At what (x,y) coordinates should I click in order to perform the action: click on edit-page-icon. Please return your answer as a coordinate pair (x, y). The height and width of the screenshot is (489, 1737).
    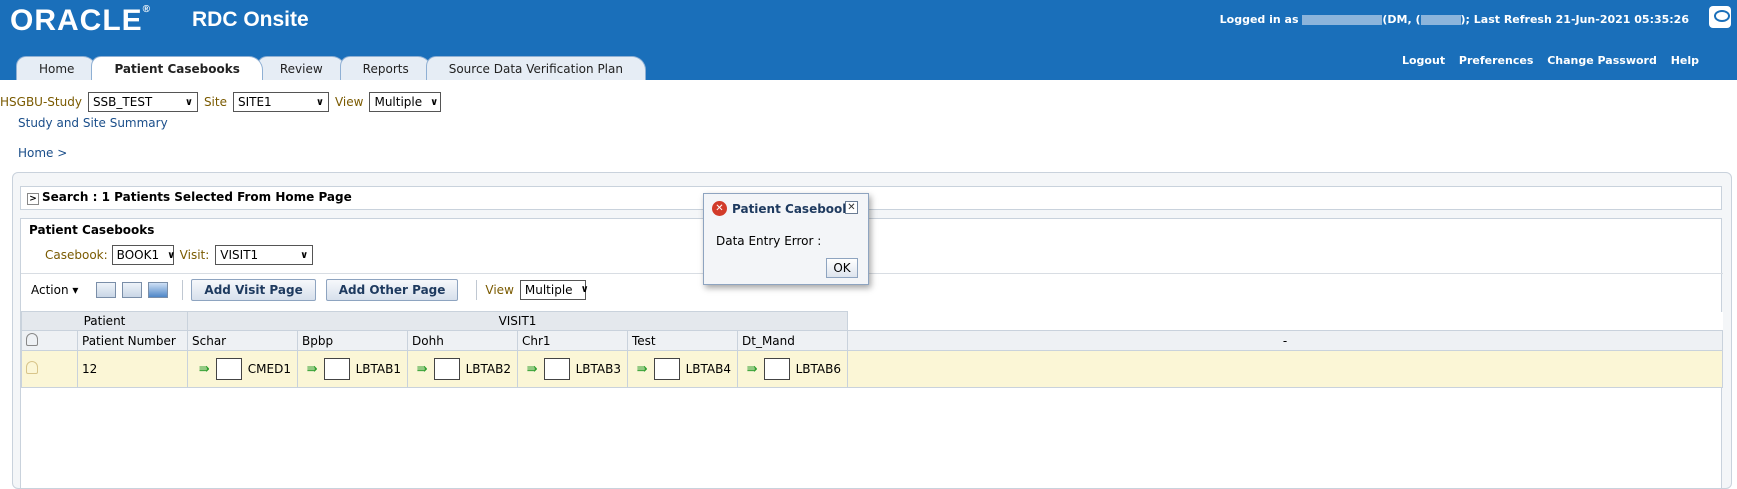
    Looking at the image, I should click on (158, 289).